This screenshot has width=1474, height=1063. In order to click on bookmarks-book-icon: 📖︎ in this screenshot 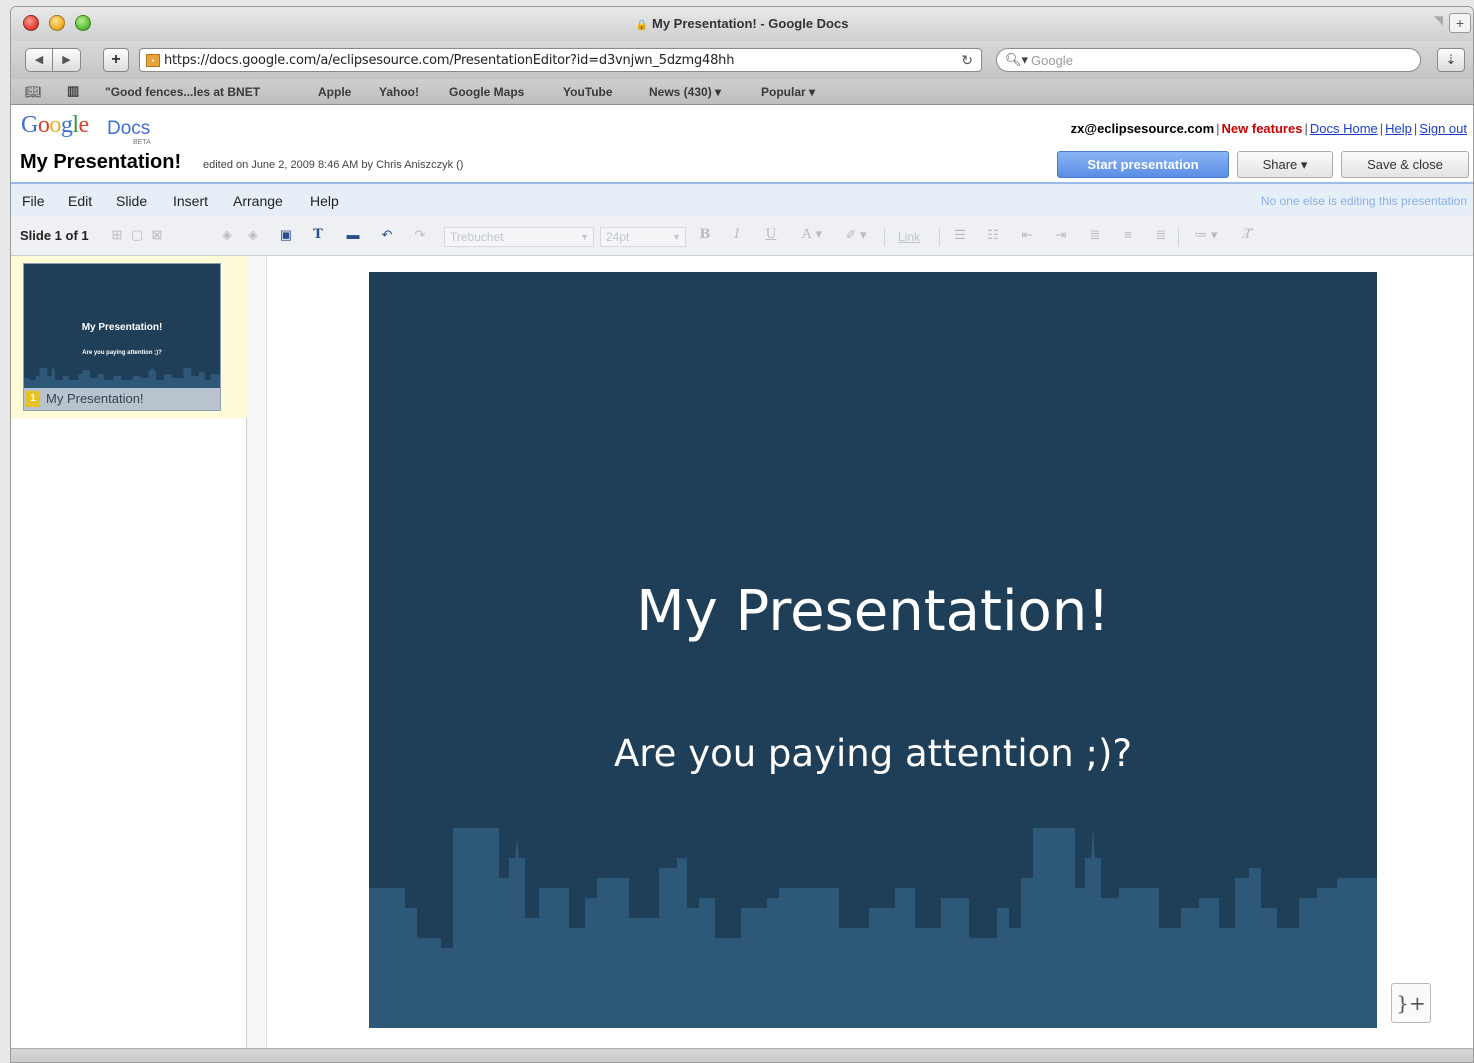, I will do `click(33, 92)`.